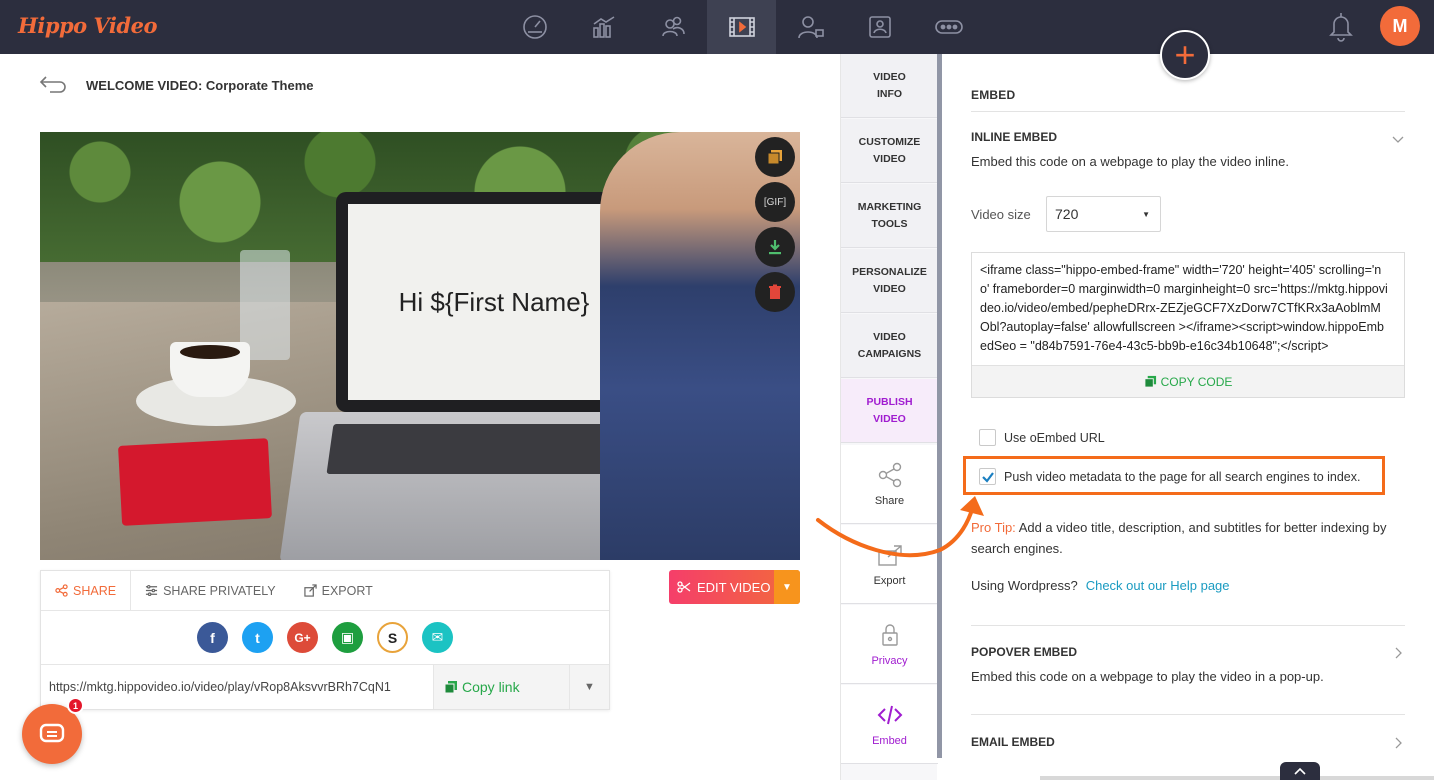  I want to click on top-nav: Hippo Video M, so click(717, 27).